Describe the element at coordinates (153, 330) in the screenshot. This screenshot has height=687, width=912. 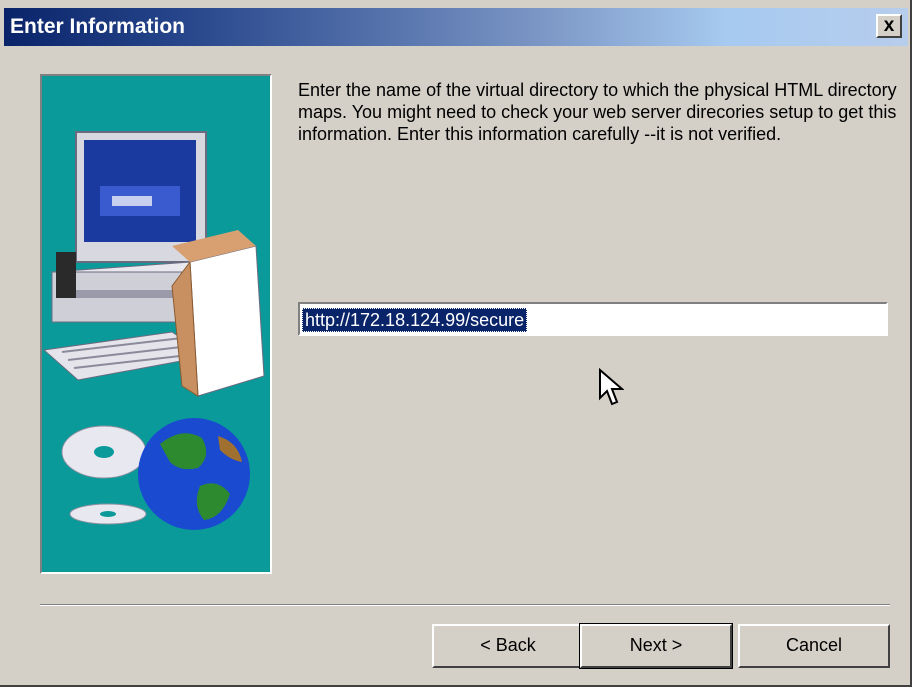
I see `computer-cd-globe-illustration` at that location.